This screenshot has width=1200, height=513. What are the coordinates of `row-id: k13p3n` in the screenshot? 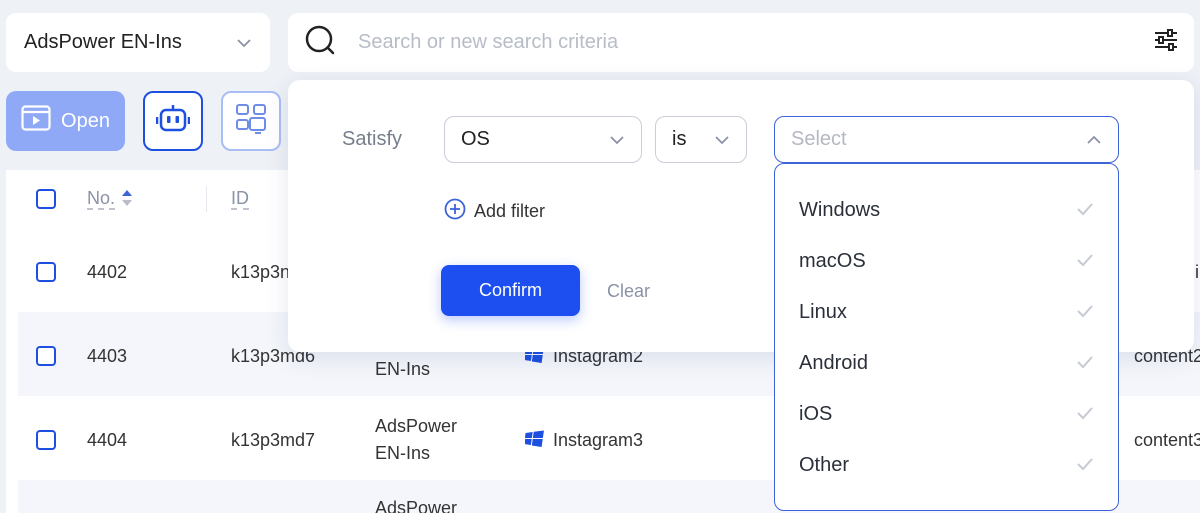 It's located at (260, 272).